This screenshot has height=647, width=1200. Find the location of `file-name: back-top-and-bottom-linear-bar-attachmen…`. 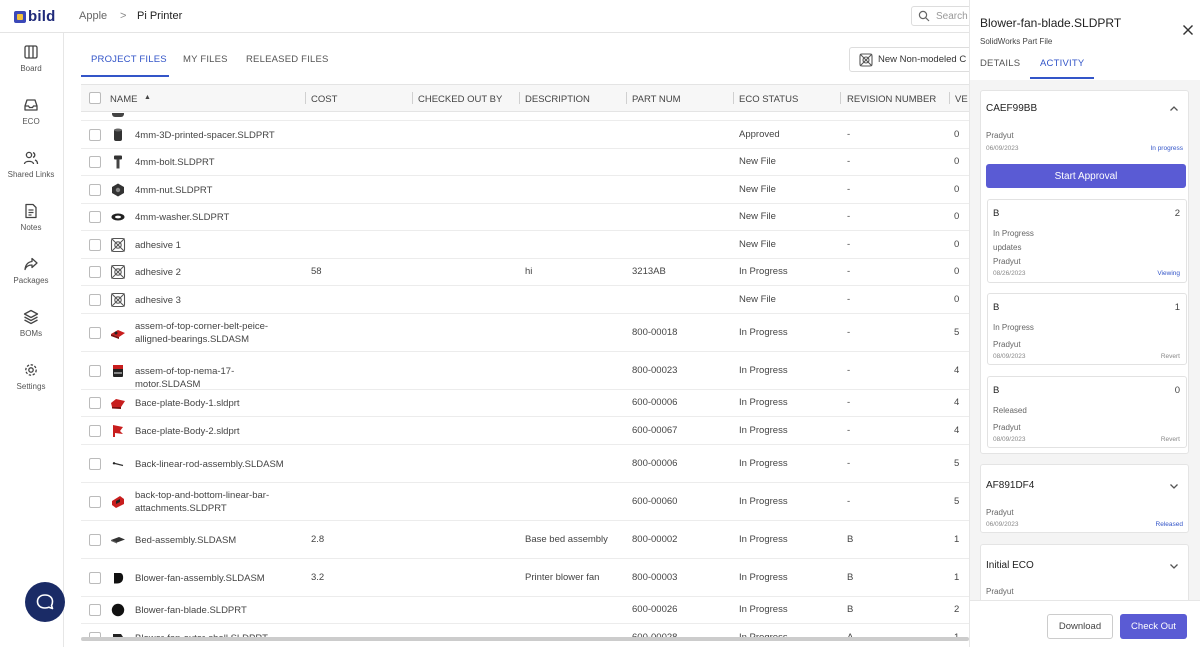

file-name: back-top-and-bottom-linear-bar-attachmen… is located at coordinates (215, 502).